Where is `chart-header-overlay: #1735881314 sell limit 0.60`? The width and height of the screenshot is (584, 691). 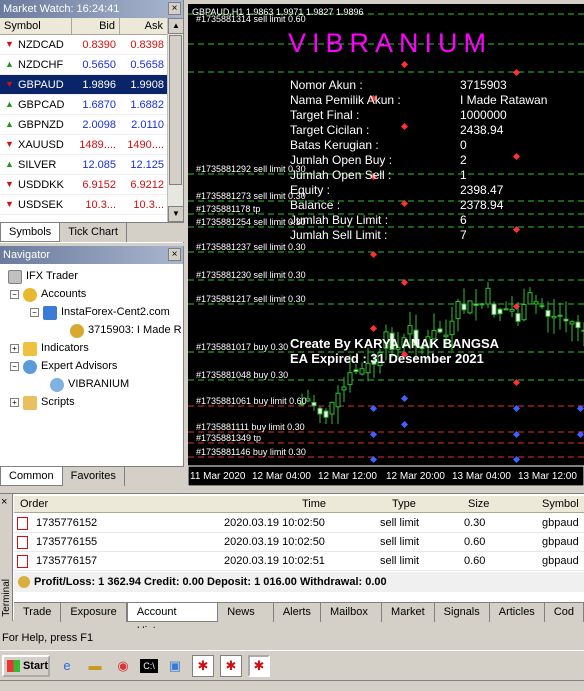
chart-header-overlay: #1735881314 sell limit 0.60 is located at coordinates (251, 19).